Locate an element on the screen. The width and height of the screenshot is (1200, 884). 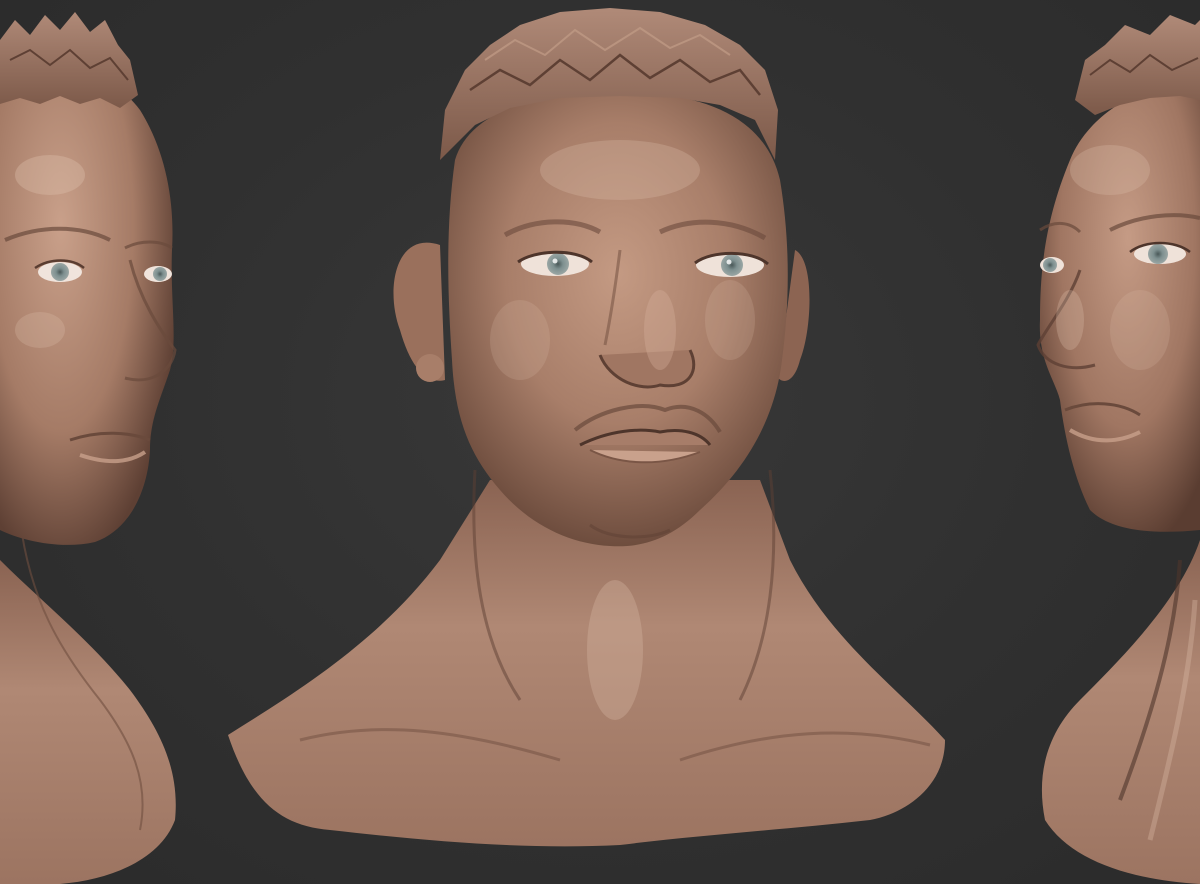
bust-three-quarter-left is located at coordinates (88, 448).